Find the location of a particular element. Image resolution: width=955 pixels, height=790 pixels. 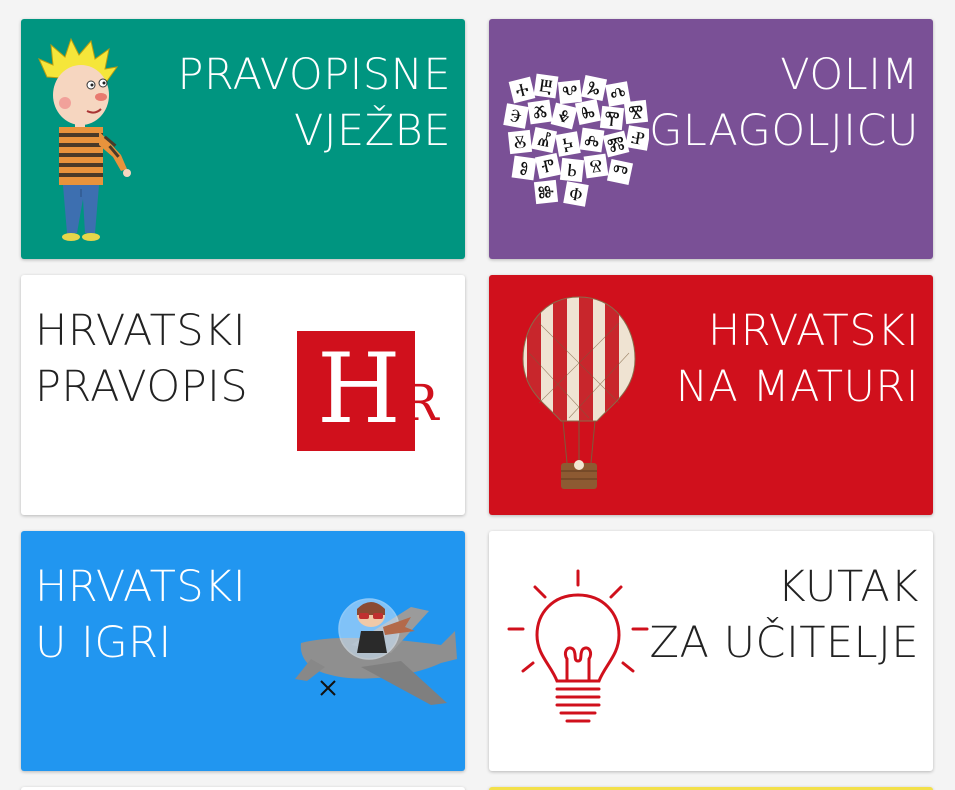

glagolitic-letter: Ⰹ is located at coordinates (612, 118).